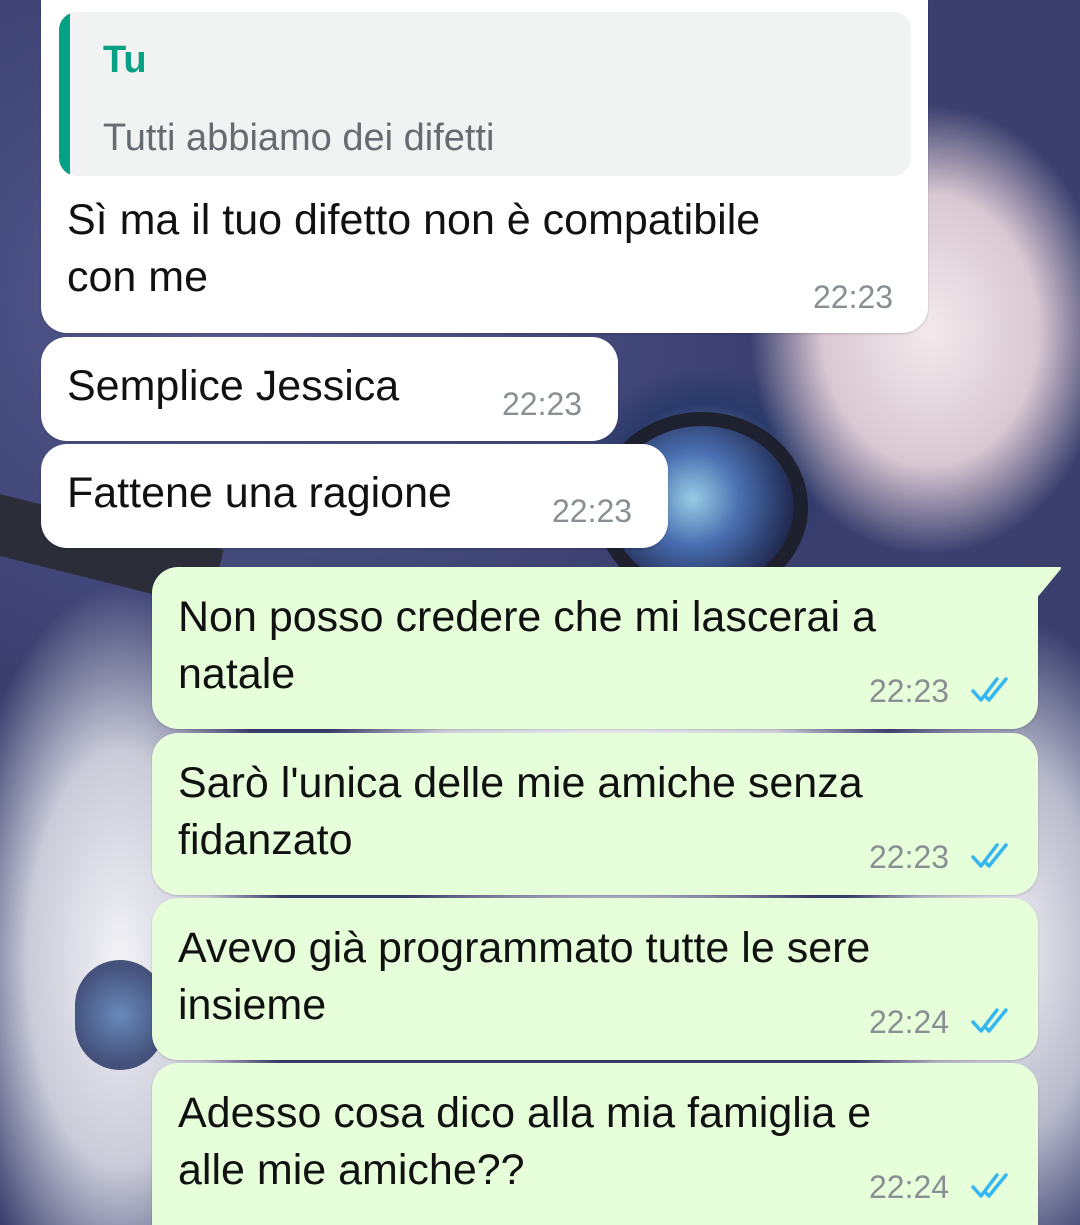  Describe the element at coordinates (125, 60) in the screenshot. I see `quote-author: Tu` at that location.